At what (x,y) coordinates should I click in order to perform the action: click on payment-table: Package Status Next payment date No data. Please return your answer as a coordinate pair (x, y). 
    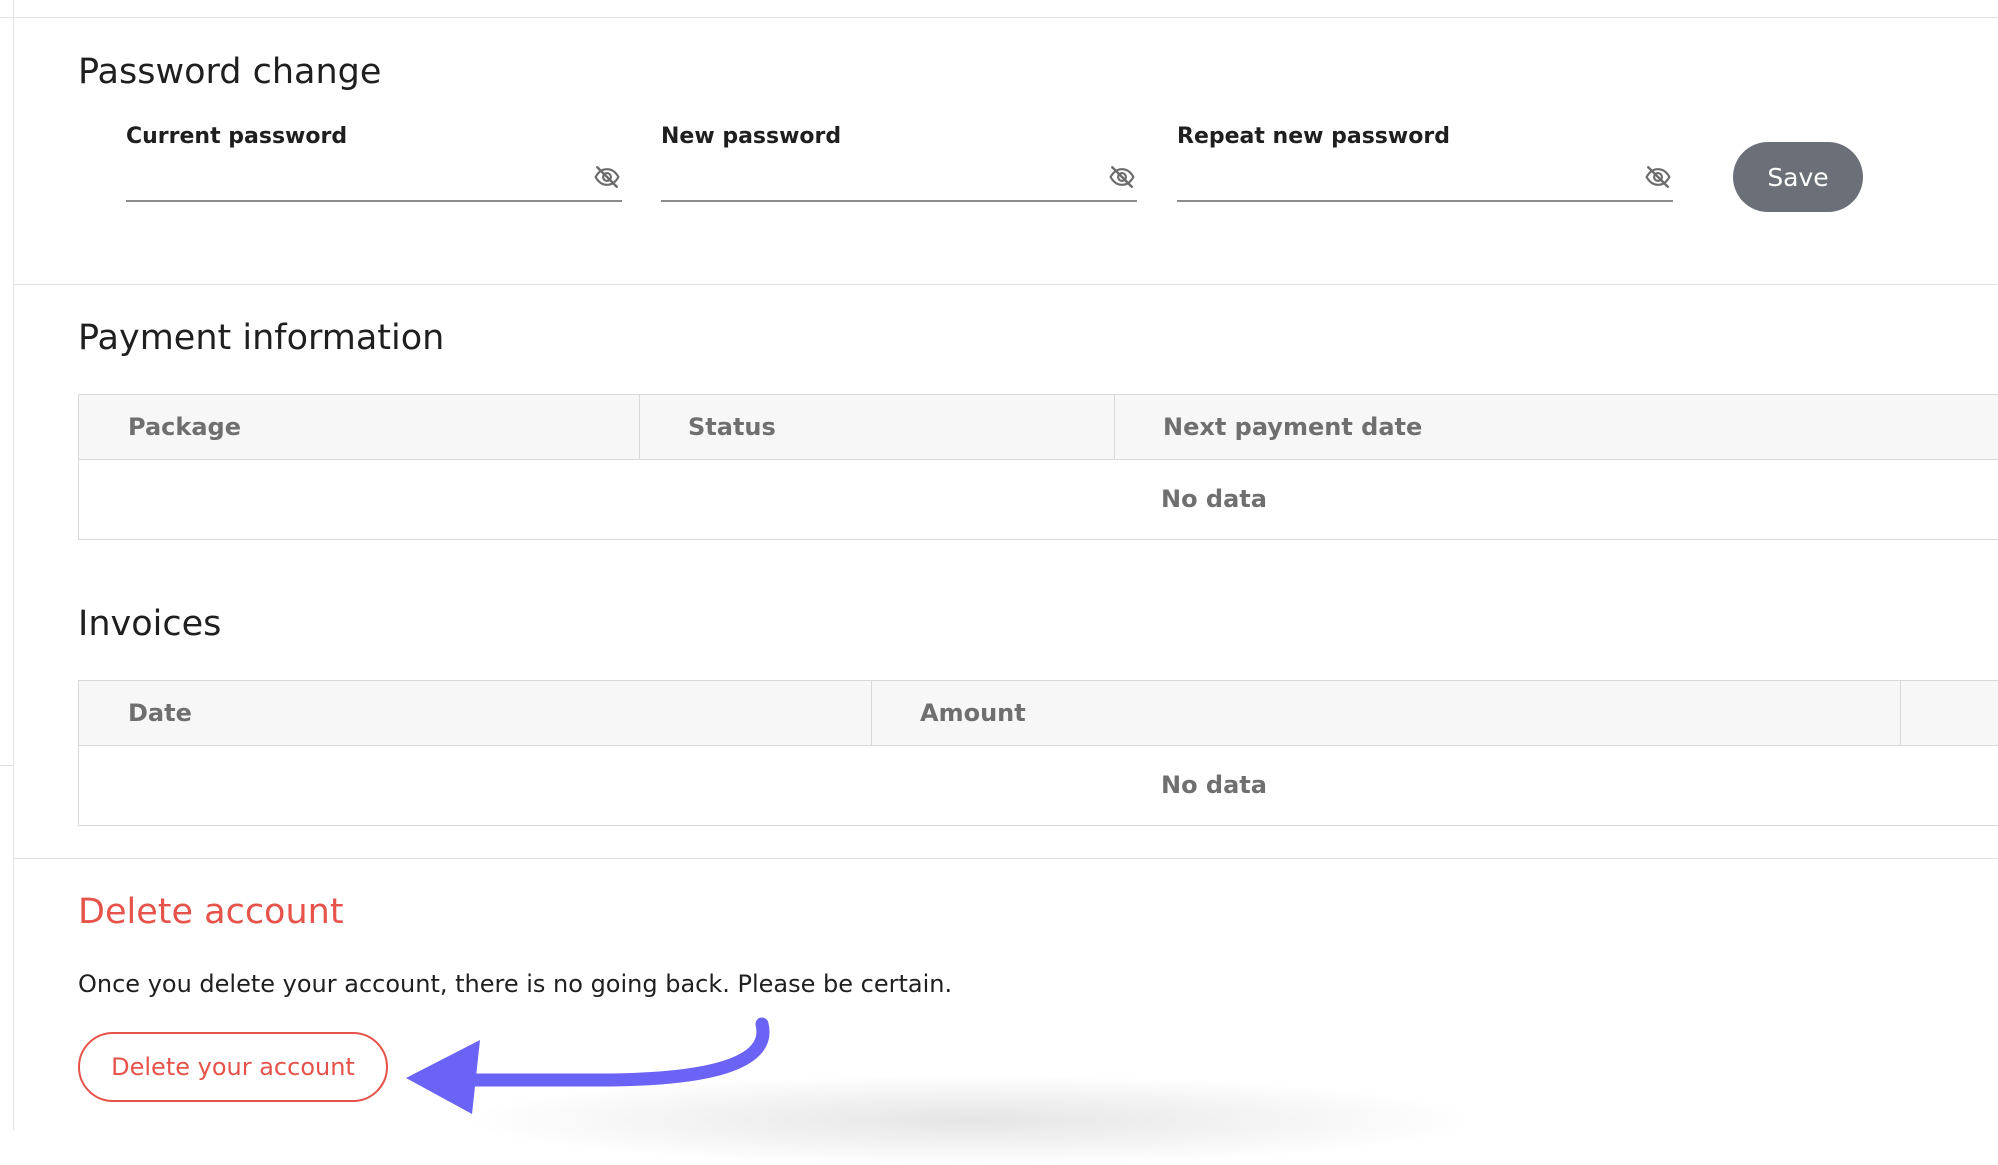
    Looking at the image, I should click on (1038, 467).